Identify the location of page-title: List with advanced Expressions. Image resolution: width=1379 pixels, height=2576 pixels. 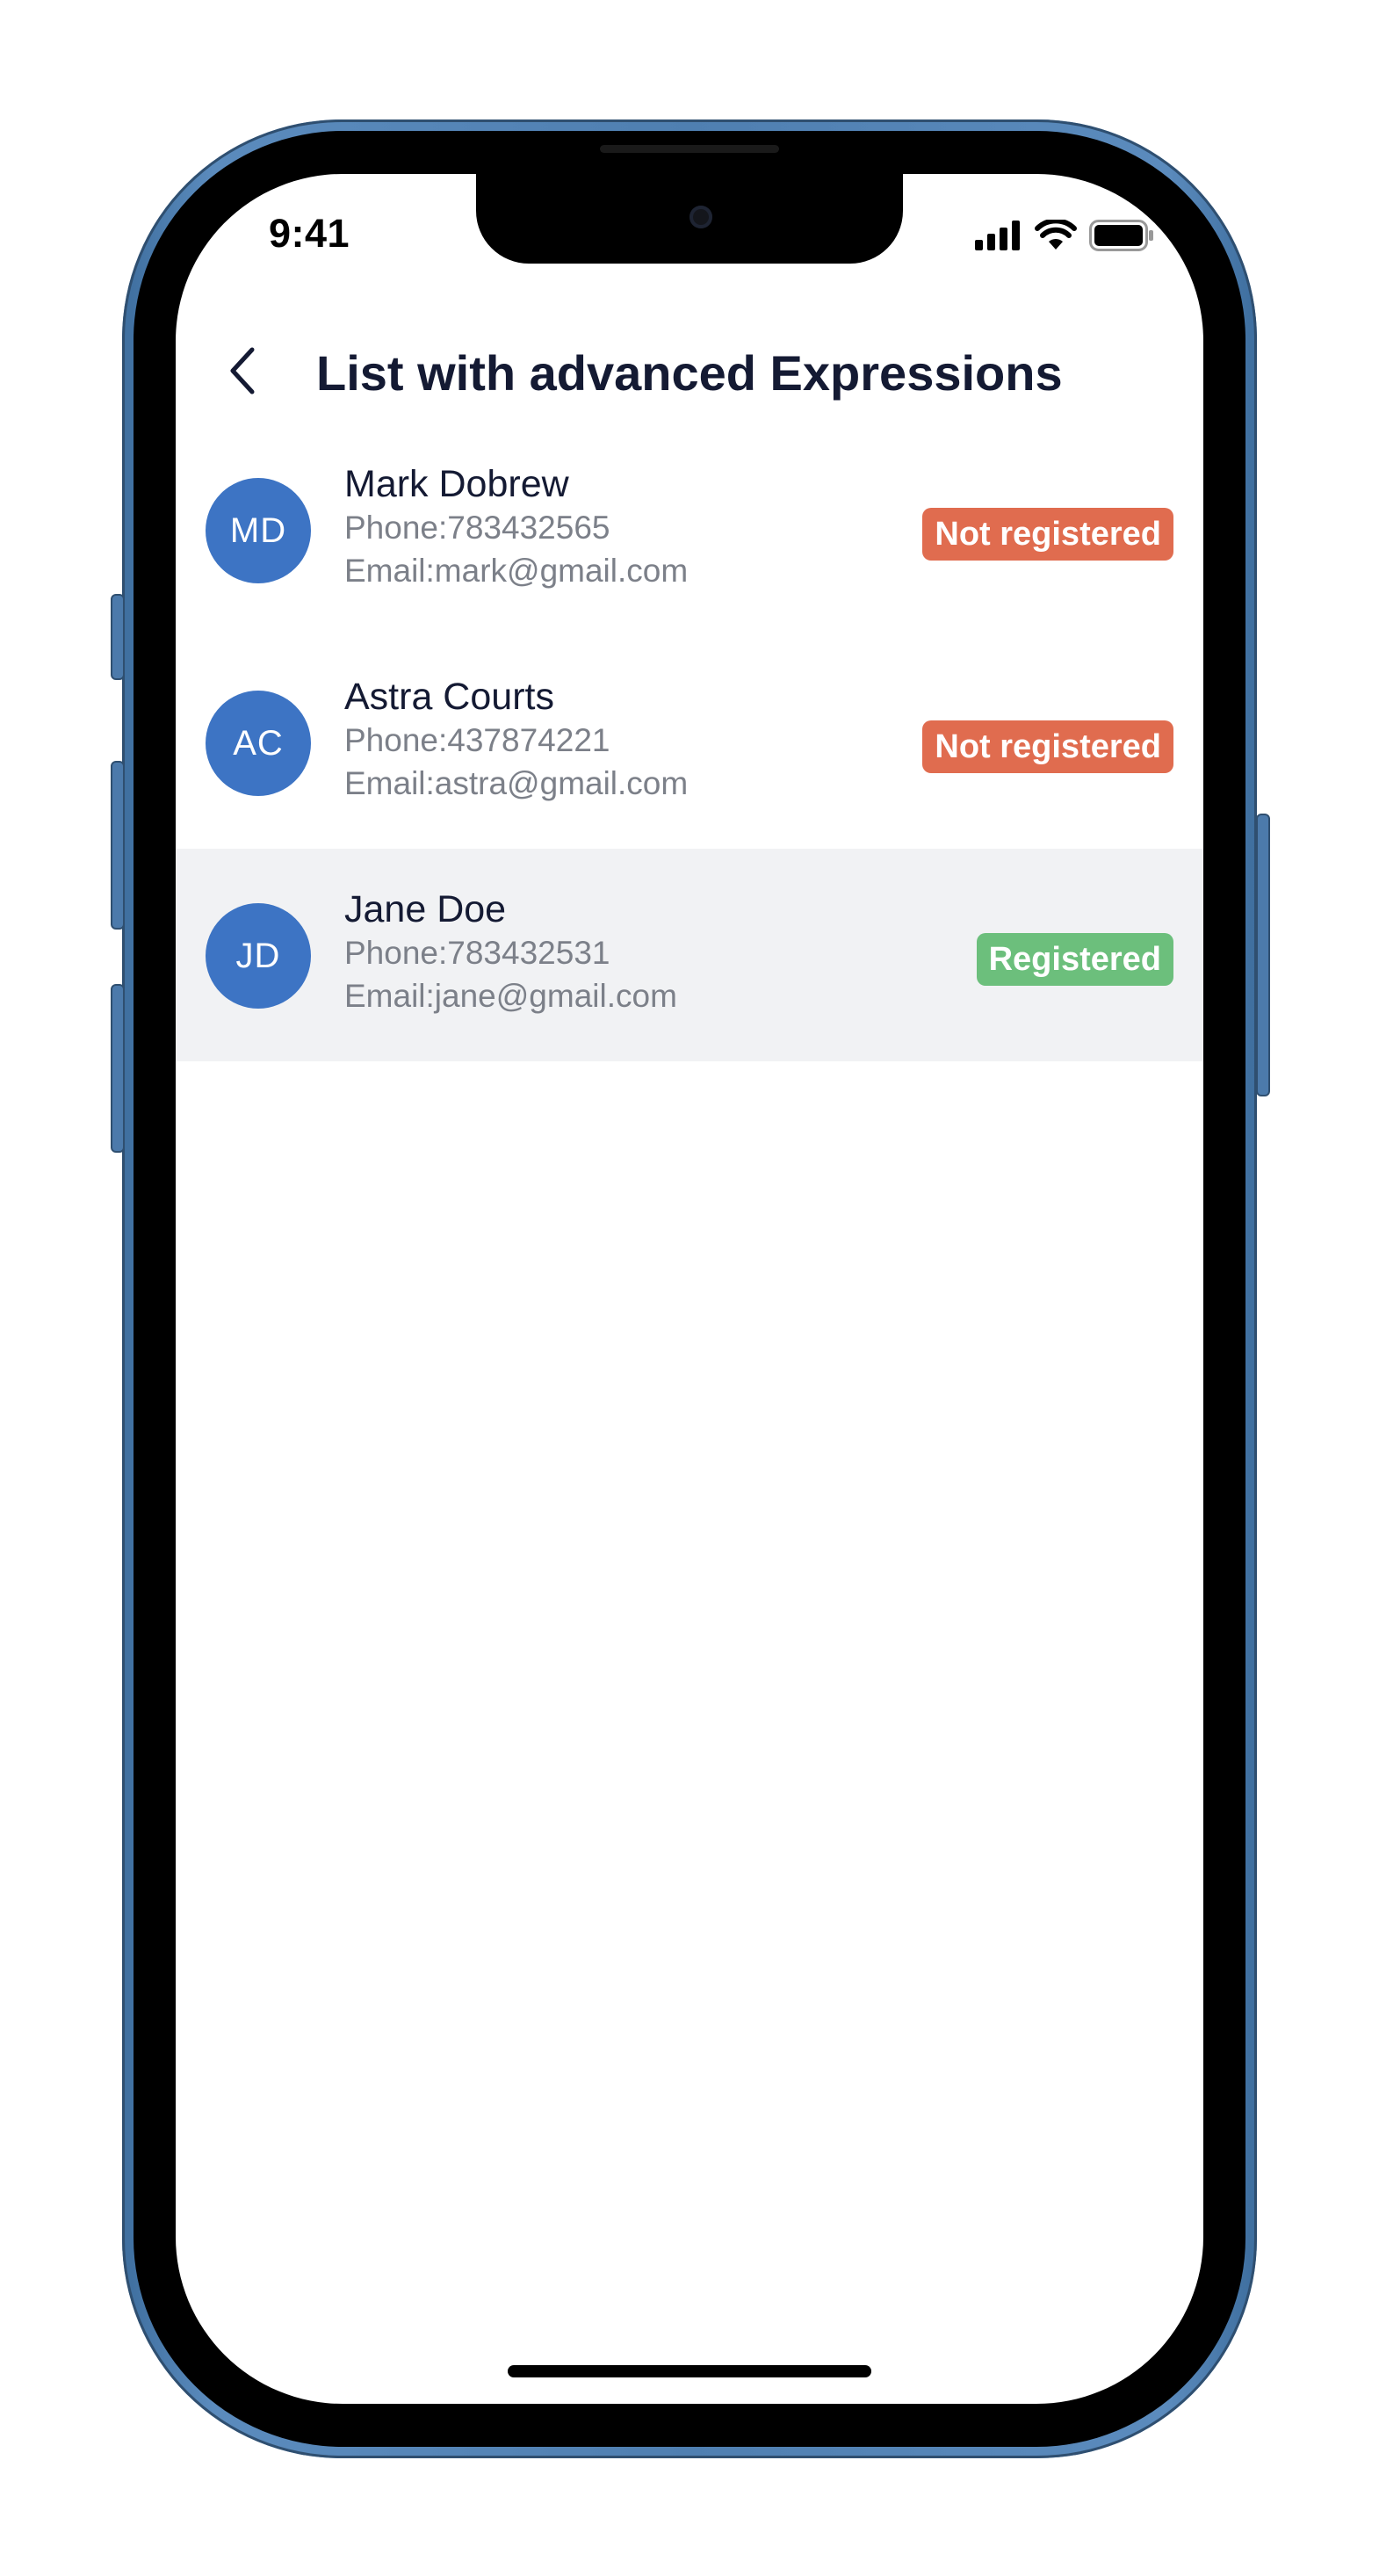
(689, 373).